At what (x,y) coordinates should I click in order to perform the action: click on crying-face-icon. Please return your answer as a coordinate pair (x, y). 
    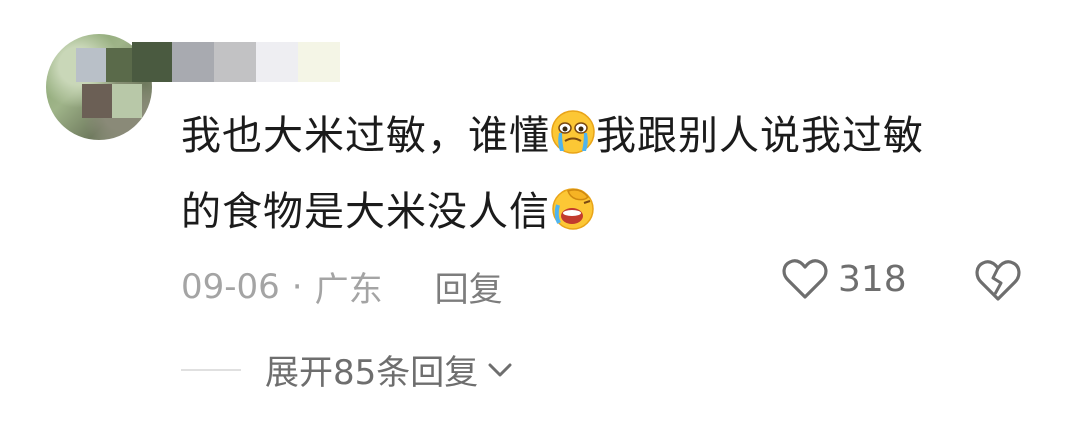
    Looking at the image, I should click on (573, 132).